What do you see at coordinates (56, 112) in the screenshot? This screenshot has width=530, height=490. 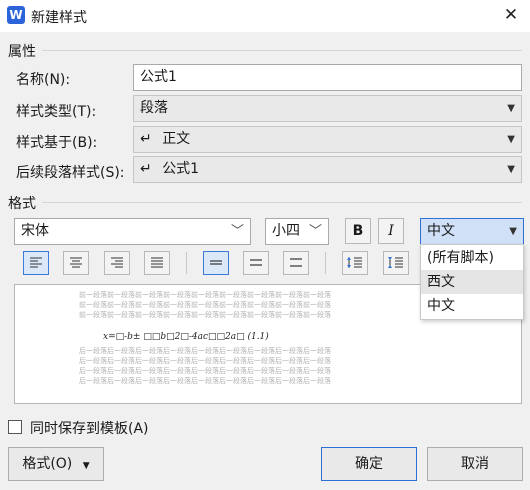 I see `style-type-label: 样式类型(T):` at bounding box center [56, 112].